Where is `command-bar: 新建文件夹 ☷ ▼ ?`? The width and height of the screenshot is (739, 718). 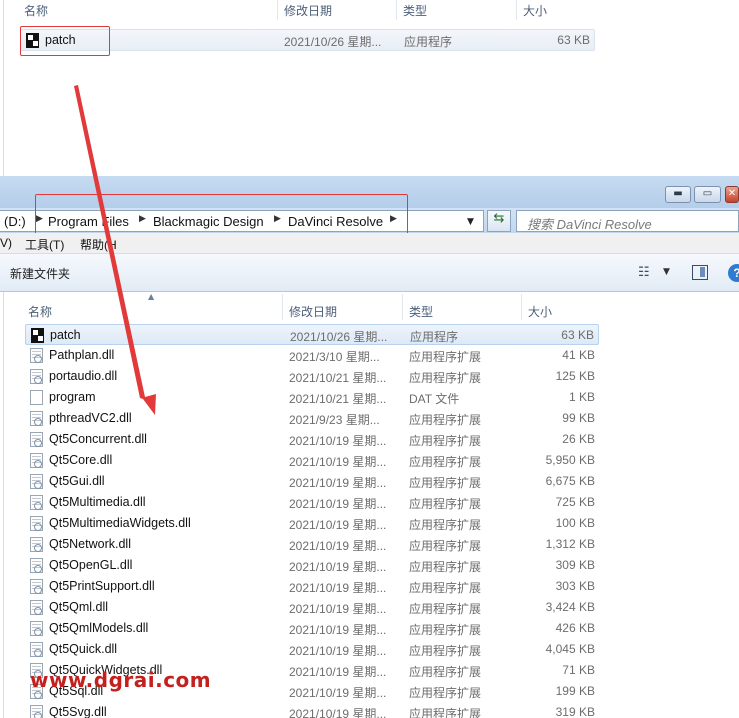
command-bar: 新建文件夹 ☷ ▼ ? is located at coordinates (369, 273).